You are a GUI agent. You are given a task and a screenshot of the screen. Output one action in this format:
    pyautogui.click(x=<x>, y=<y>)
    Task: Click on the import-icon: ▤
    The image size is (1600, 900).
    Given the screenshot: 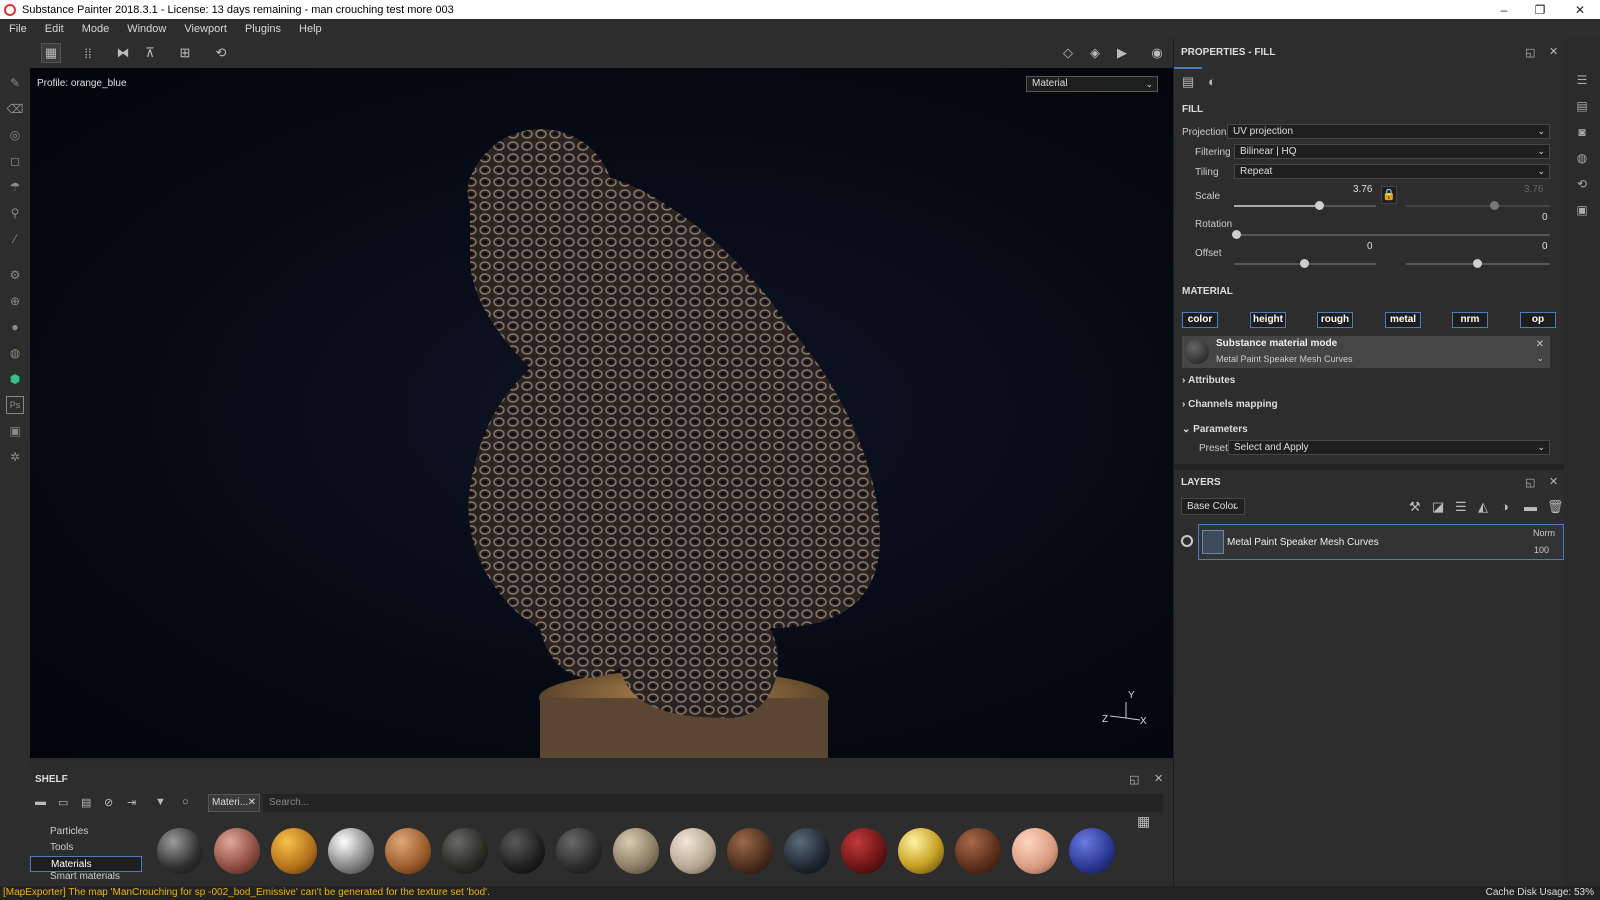 What is the action you would take?
    pyautogui.click(x=86, y=802)
    